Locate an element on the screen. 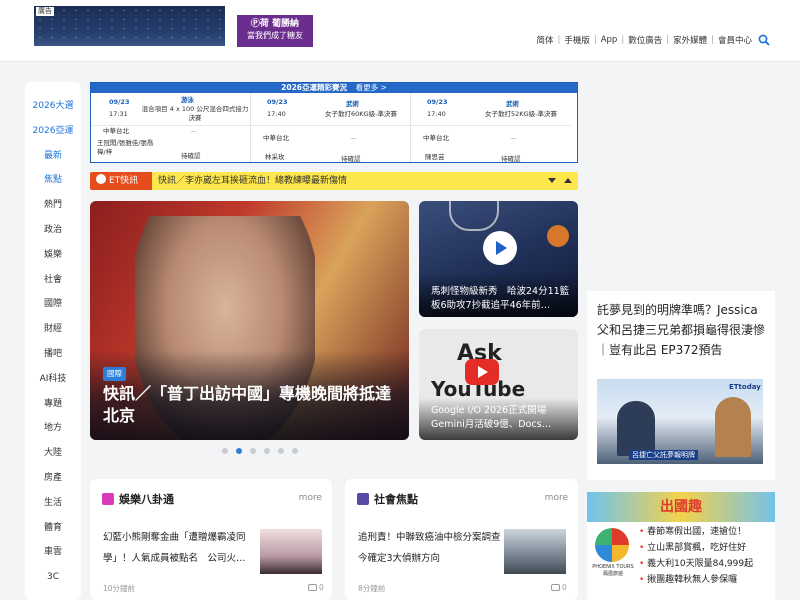 The image size is (800, 600). nav-outdoor-media: 家外媒體 is located at coordinates (690, 40).